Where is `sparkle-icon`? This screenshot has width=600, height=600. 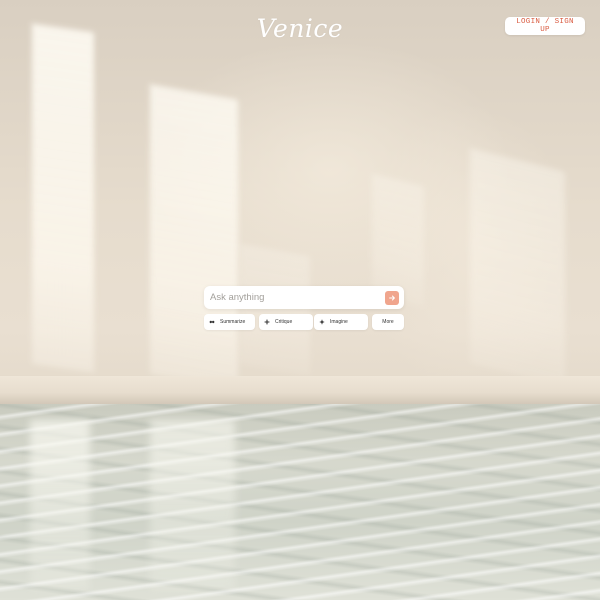
sparkle-icon is located at coordinates (322, 322).